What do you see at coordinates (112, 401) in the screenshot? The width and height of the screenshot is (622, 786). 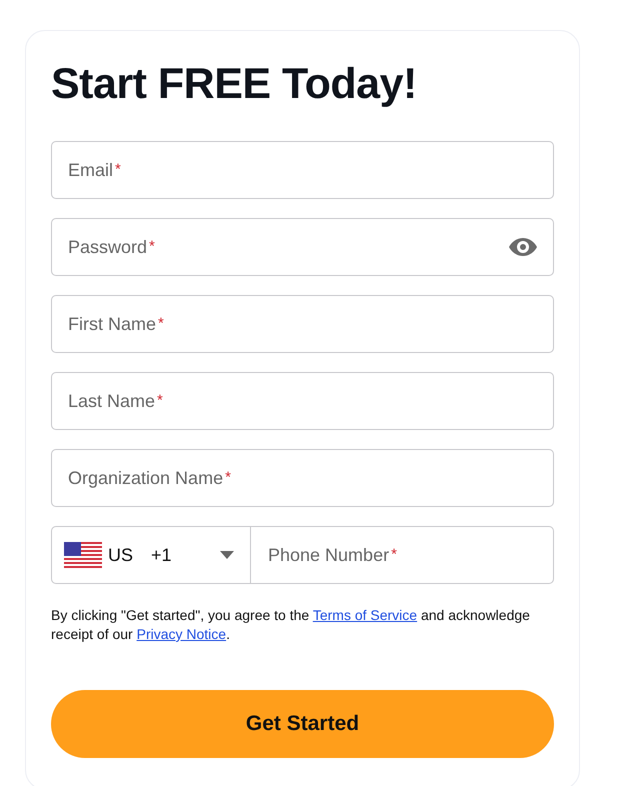 I see `field-label: Last Name` at bounding box center [112, 401].